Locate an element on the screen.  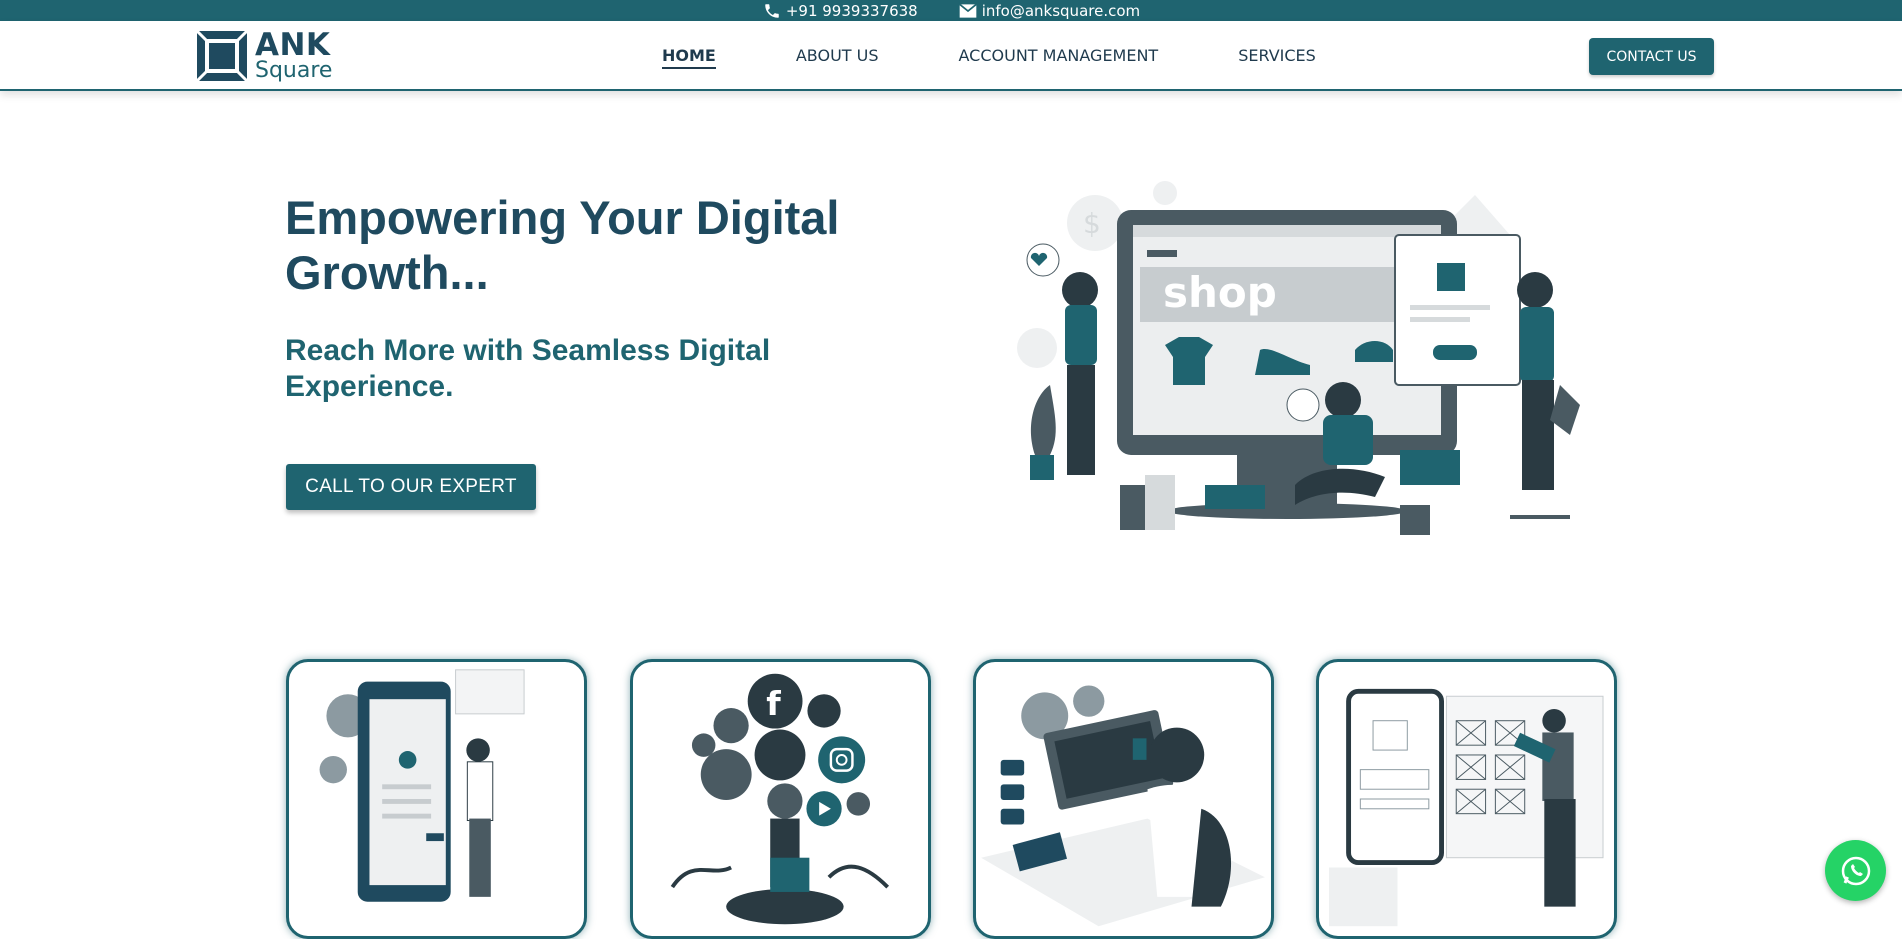
phone-icon is located at coordinates (772, 10).